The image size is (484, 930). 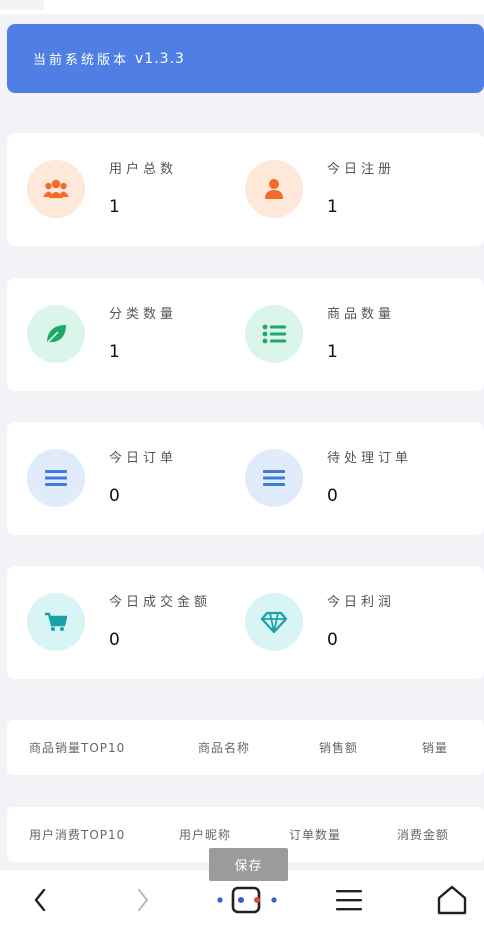 What do you see at coordinates (370, 458) in the screenshot?
I see `stat-title: 待处理订单` at bounding box center [370, 458].